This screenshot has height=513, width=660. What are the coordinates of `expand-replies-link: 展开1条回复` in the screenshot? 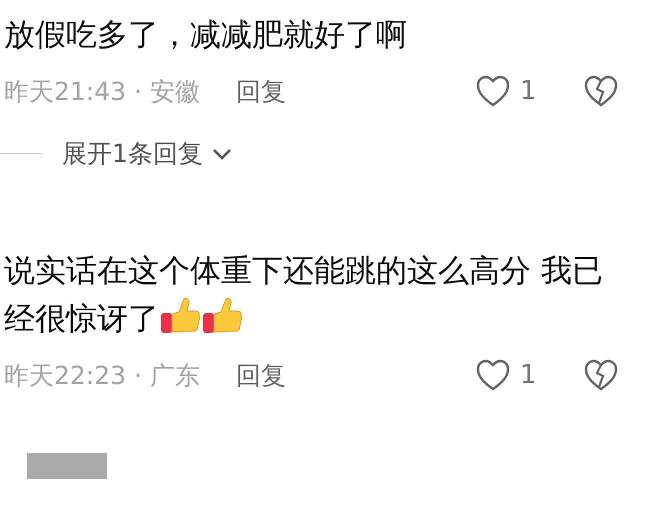 It's located at (147, 153).